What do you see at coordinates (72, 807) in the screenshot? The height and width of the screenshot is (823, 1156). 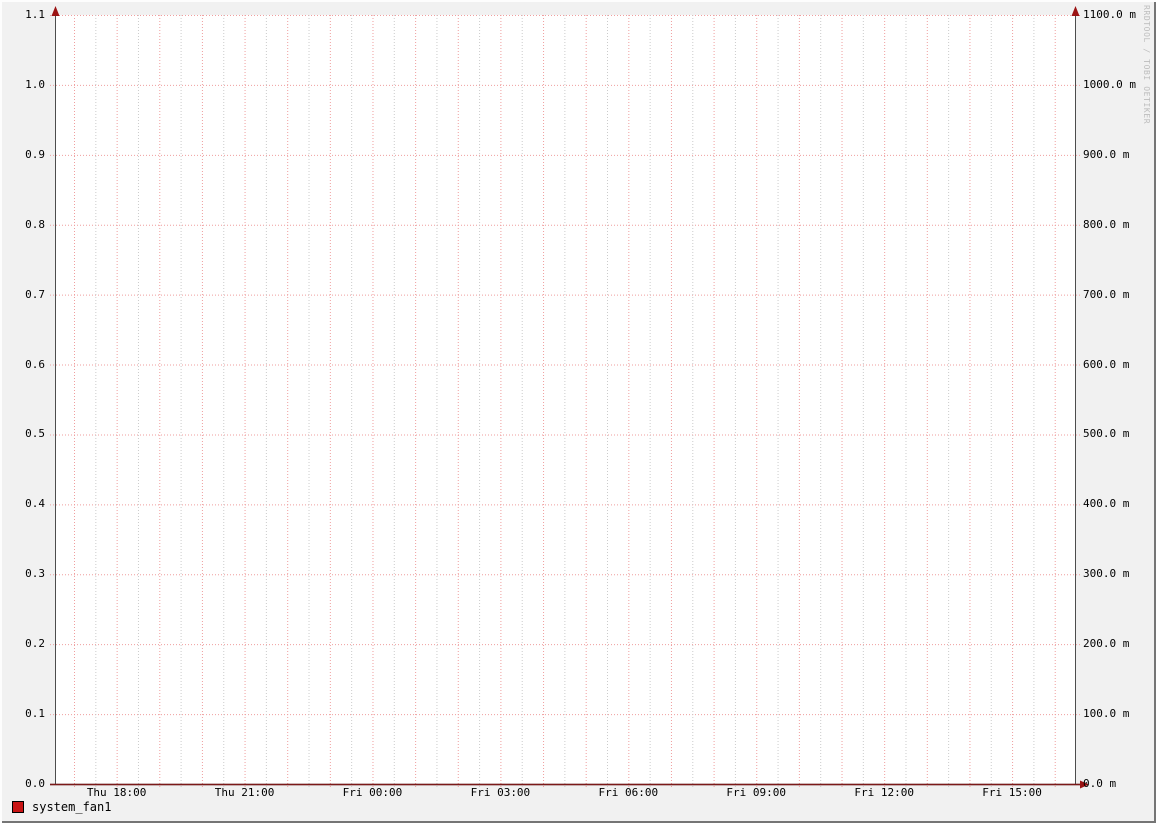 I see `legend-label: system_fan1` at bounding box center [72, 807].